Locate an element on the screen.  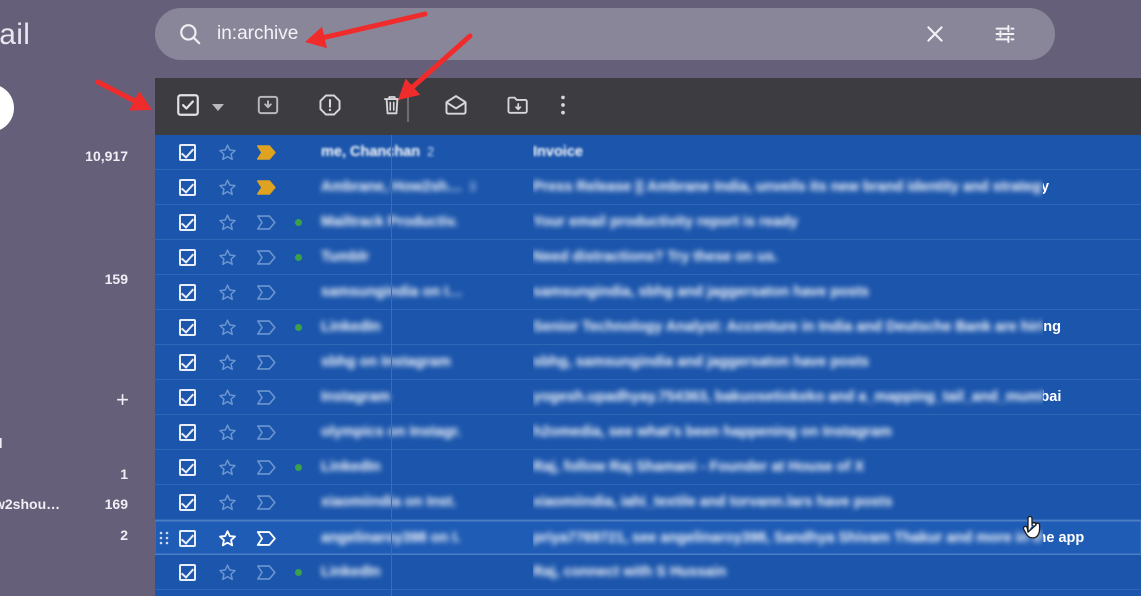
sender-name: xiaomiindia on Inst. is located at coordinates (389, 502).